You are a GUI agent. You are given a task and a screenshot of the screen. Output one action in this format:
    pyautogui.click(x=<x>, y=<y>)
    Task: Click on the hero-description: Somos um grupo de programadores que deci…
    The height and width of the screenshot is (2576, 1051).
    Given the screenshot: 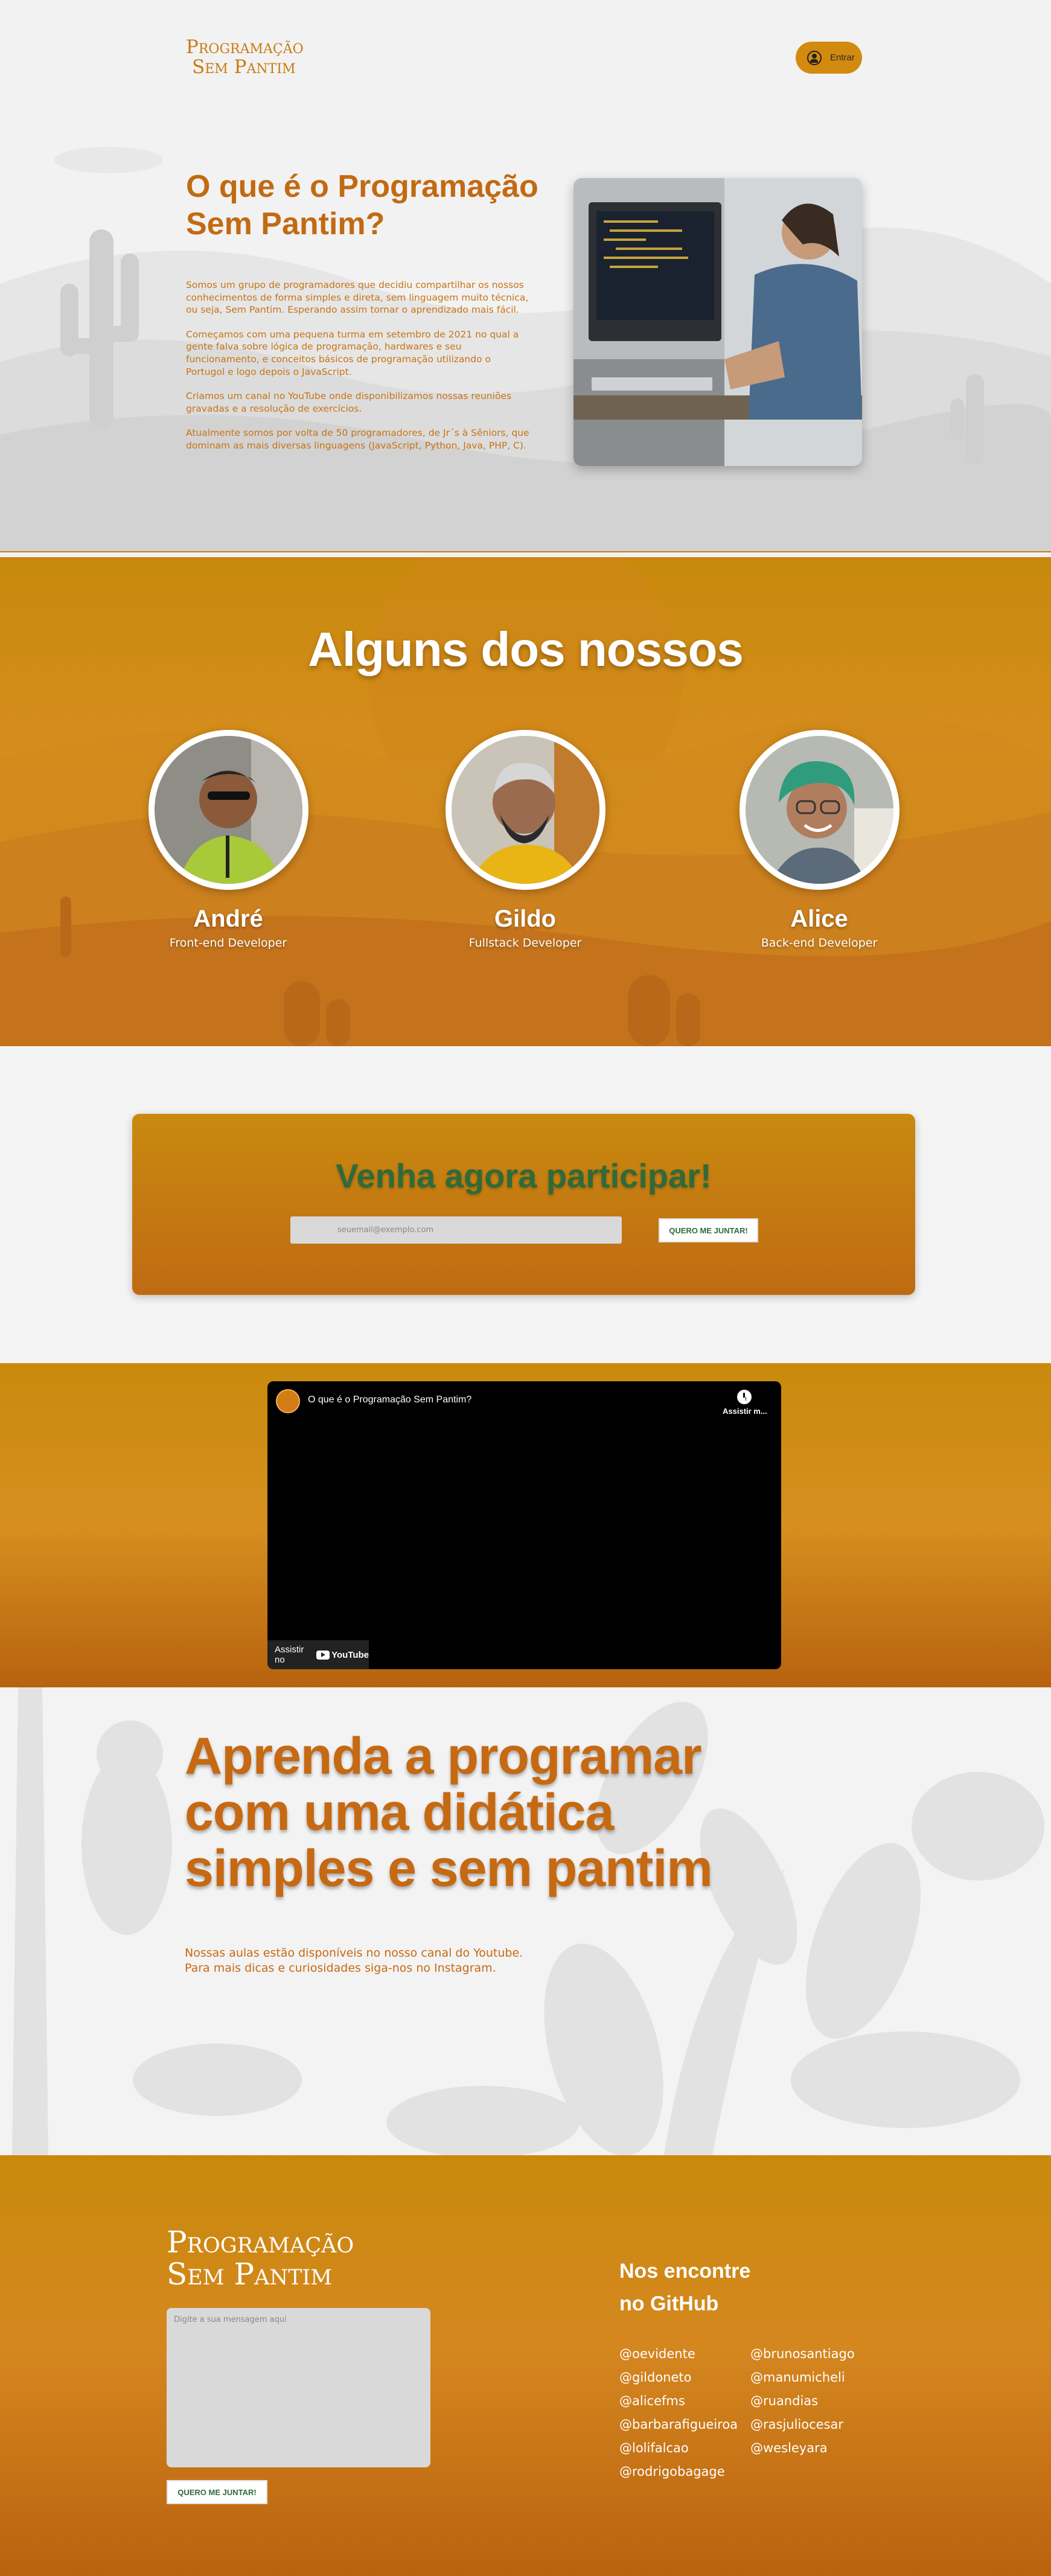 What is the action you would take?
    pyautogui.click(x=358, y=372)
    